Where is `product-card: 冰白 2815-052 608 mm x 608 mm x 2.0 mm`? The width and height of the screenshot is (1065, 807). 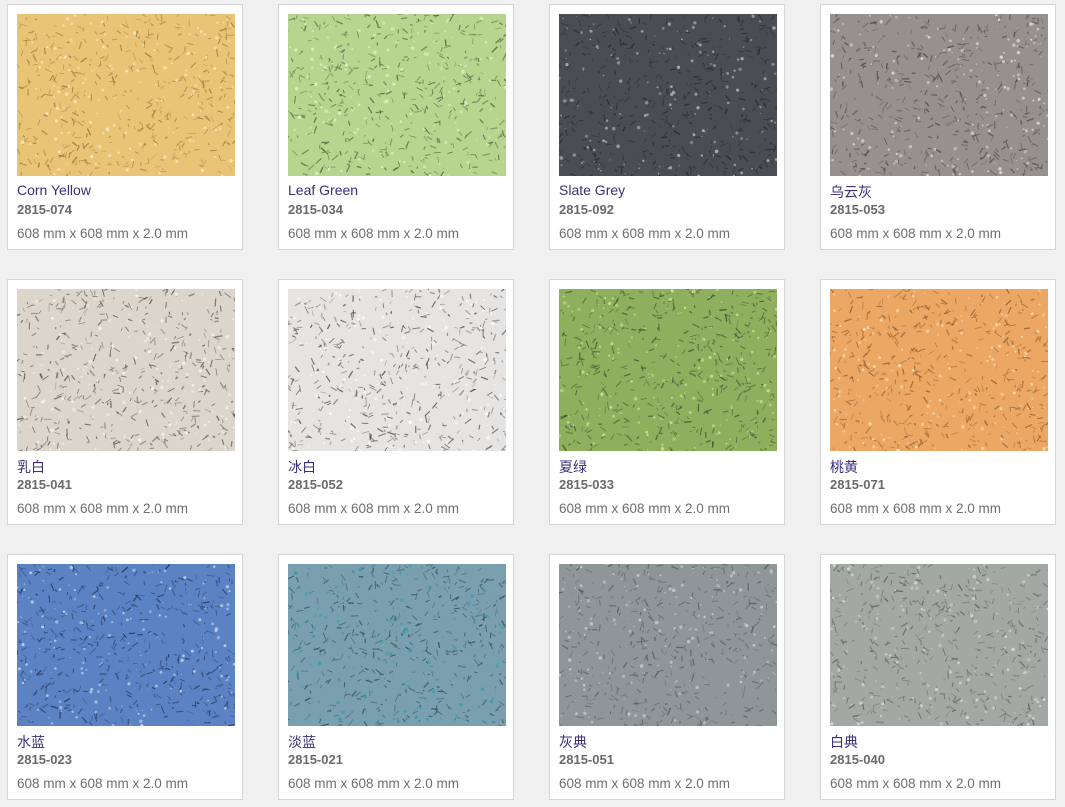
product-card: 冰白 2815-052 608 mm x 608 mm x 2.0 mm is located at coordinates (396, 402).